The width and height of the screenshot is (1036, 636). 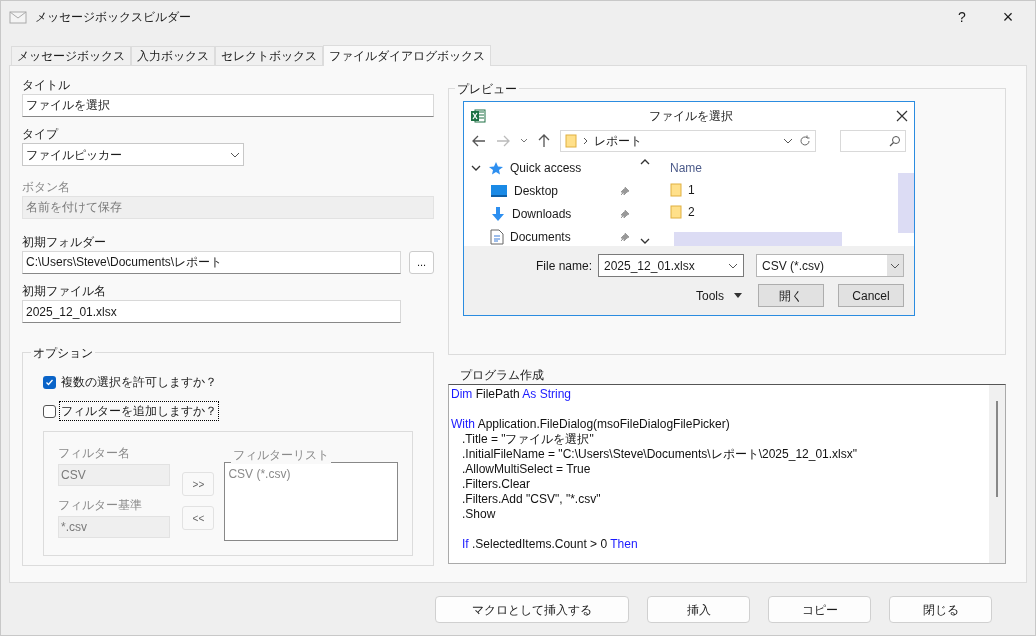 I want to click on spreadsheet-icon, so click(x=478, y=115).